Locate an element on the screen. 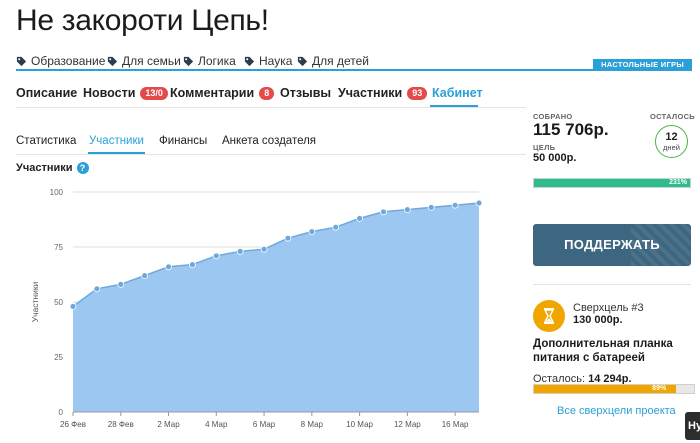  stretch-goal-title: Сверхцель #3 is located at coordinates (608, 308).